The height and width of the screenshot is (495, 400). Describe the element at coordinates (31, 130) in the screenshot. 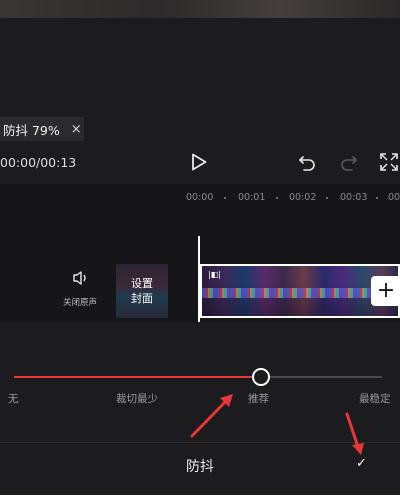

I see `stabilization-tag-label: 防抖 79%` at that location.